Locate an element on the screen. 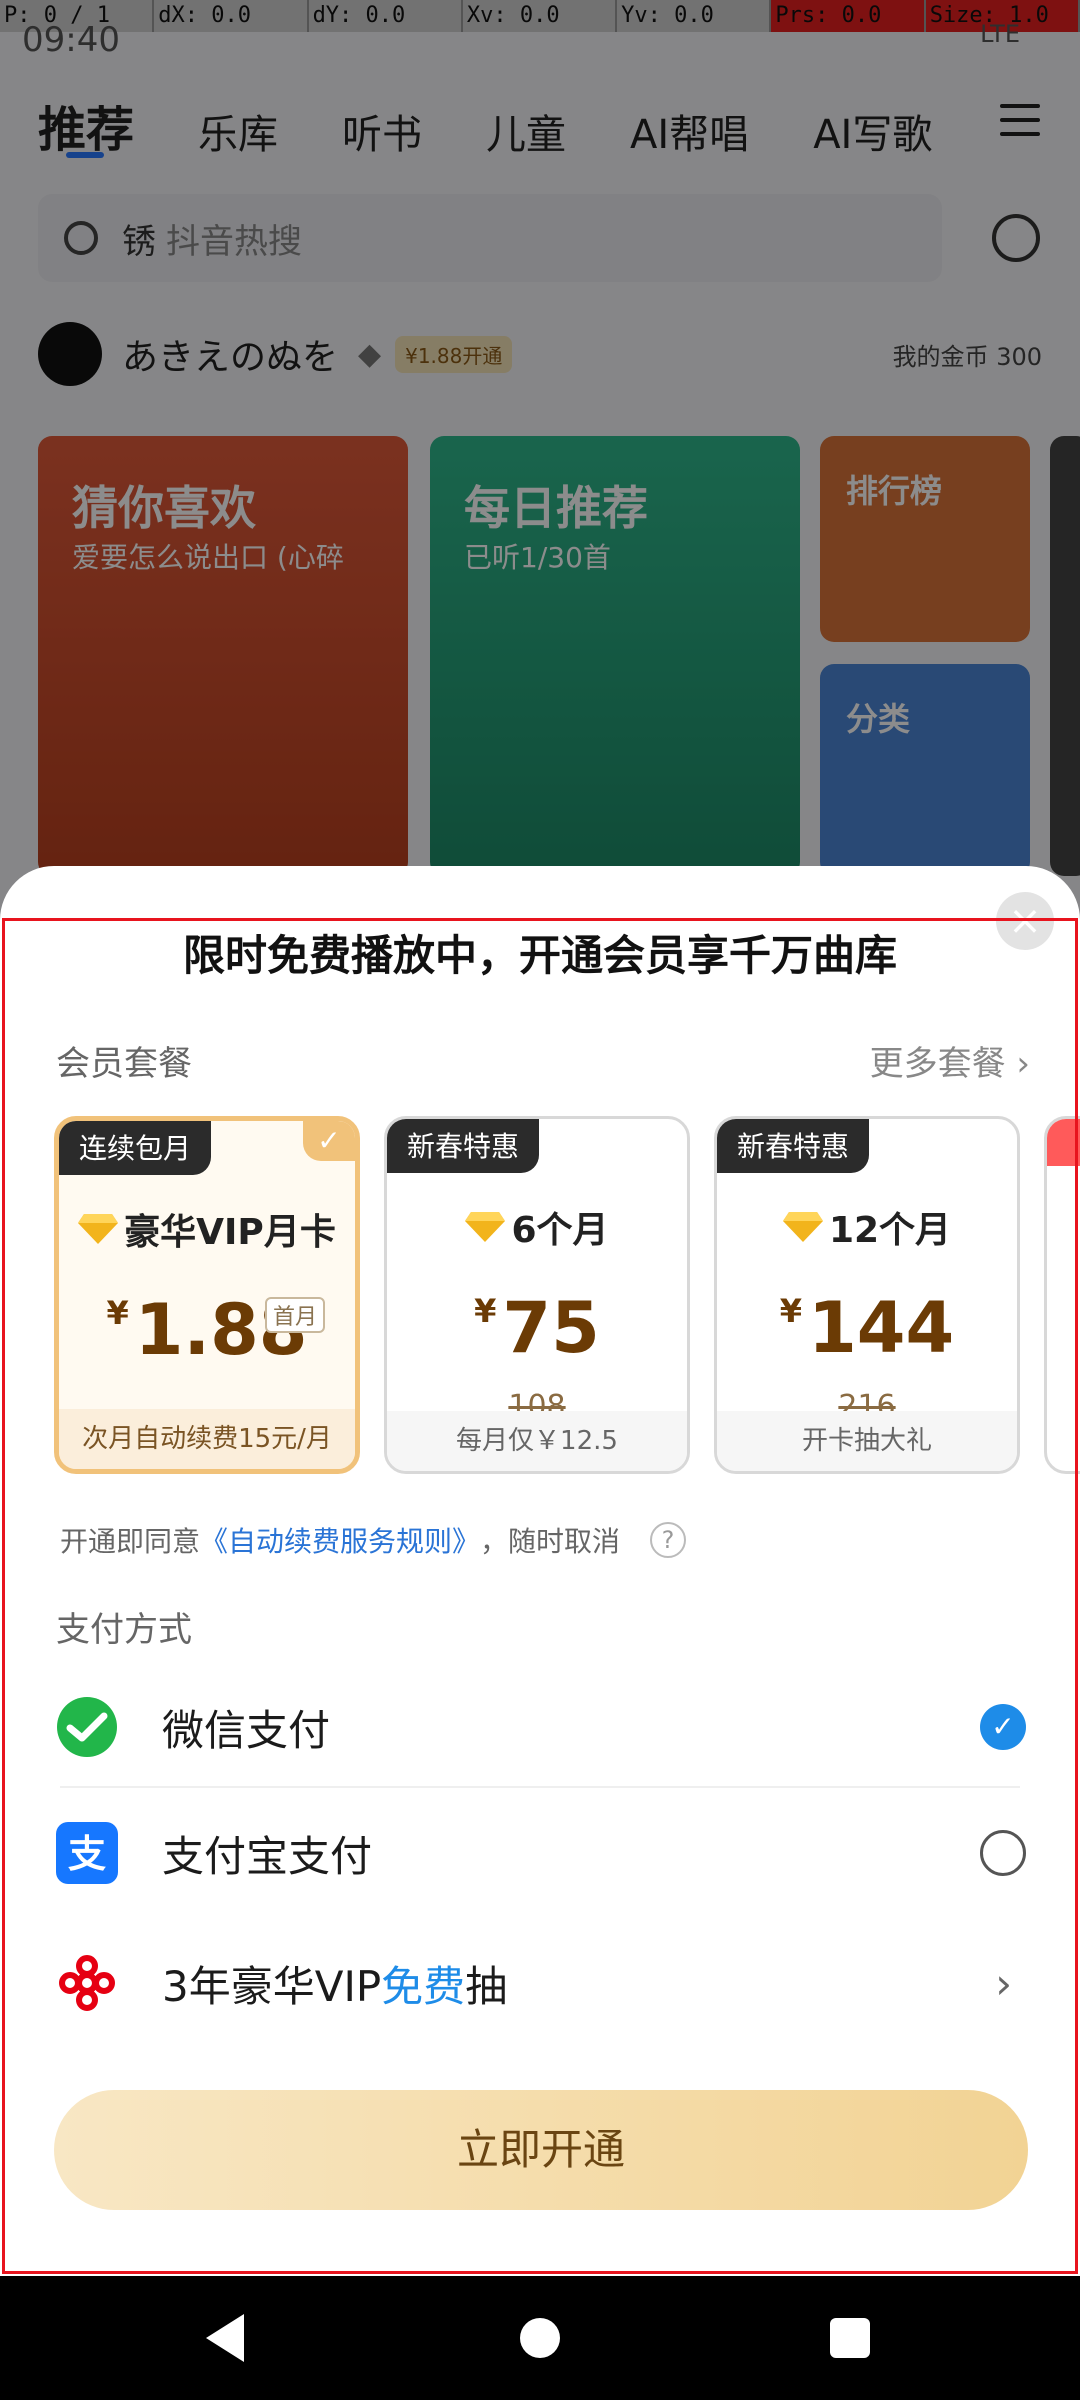 The width and height of the screenshot is (1080, 2400). plan-card-monthly: 连续包月 ✓ 豪华VIP月卡 ¥1.88 首月 次月自动续费15元/月 is located at coordinates (207, 1295).